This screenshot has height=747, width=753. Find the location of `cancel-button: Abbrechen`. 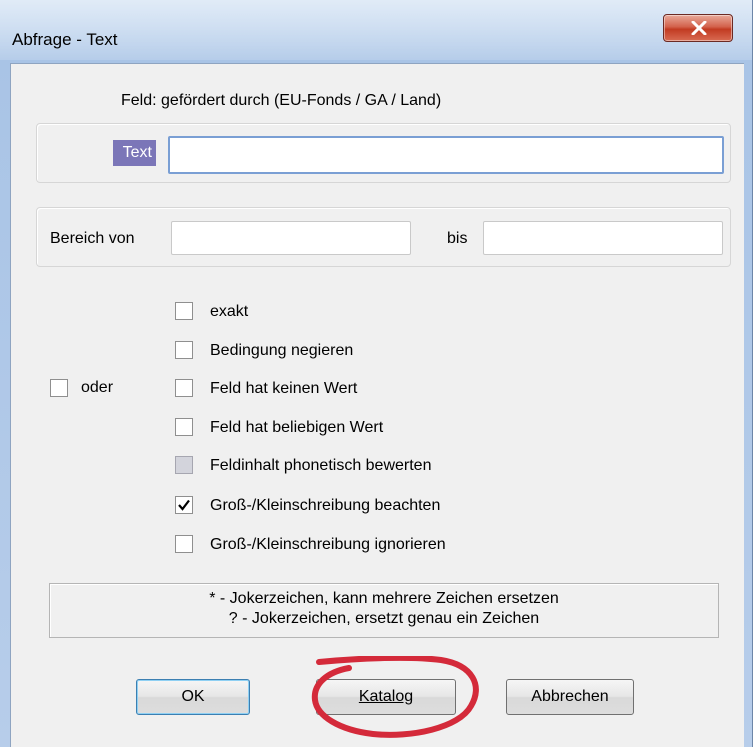

cancel-button: Abbrechen is located at coordinates (570, 697).